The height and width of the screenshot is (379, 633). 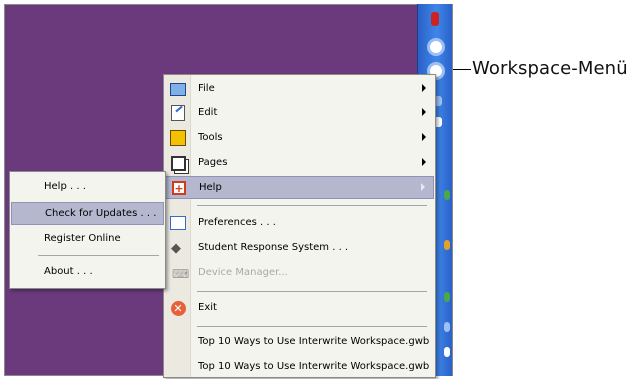 What do you see at coordinates (299, 138) in the screenshot?
I see `menu-item-tools: Tools` at bounding box center [299, 138].